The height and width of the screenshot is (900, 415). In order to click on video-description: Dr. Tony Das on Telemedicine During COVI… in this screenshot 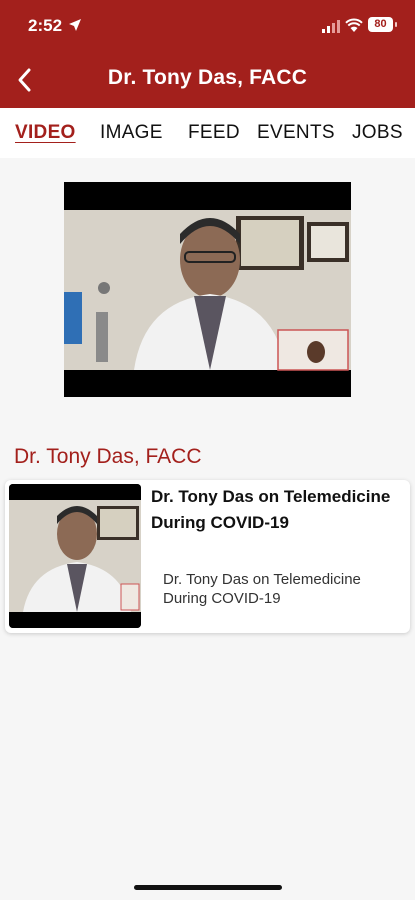, I will do `click(262, 589)`.